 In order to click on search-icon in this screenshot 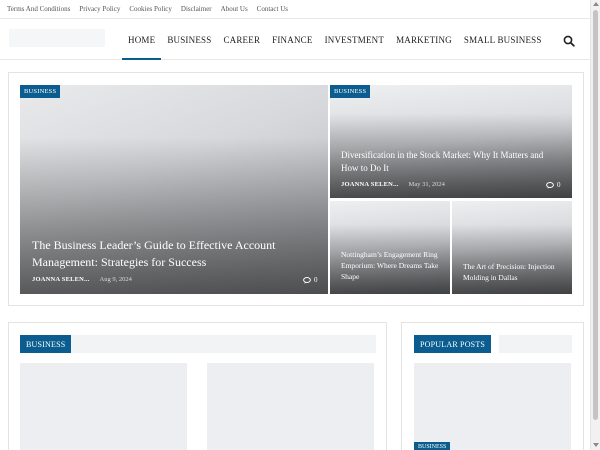, I will do `click(569, 41)`.